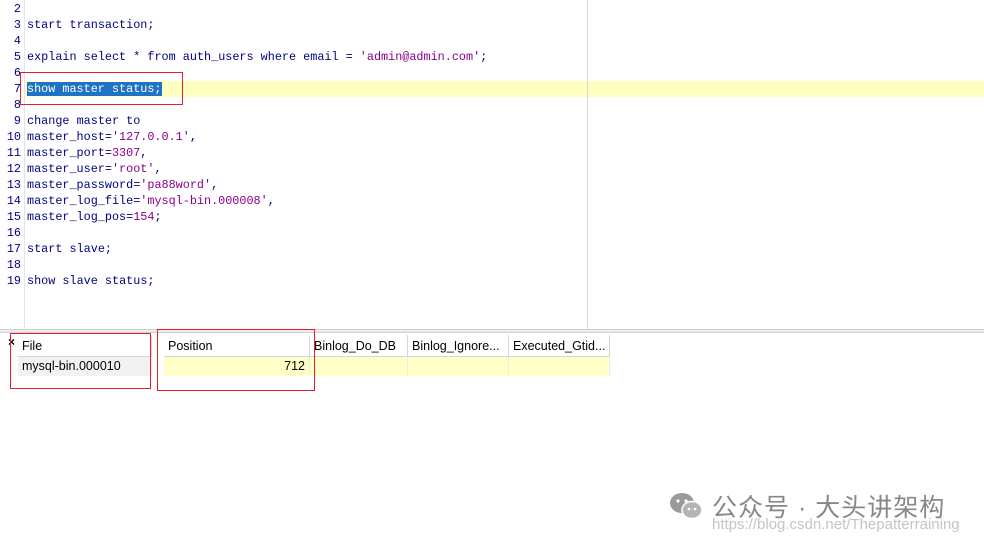 The image size is (984, 543). What do you see at coordinates (13, 265) in the screenshot?
I see `line-number: 18` at bounding box center [13, 265].